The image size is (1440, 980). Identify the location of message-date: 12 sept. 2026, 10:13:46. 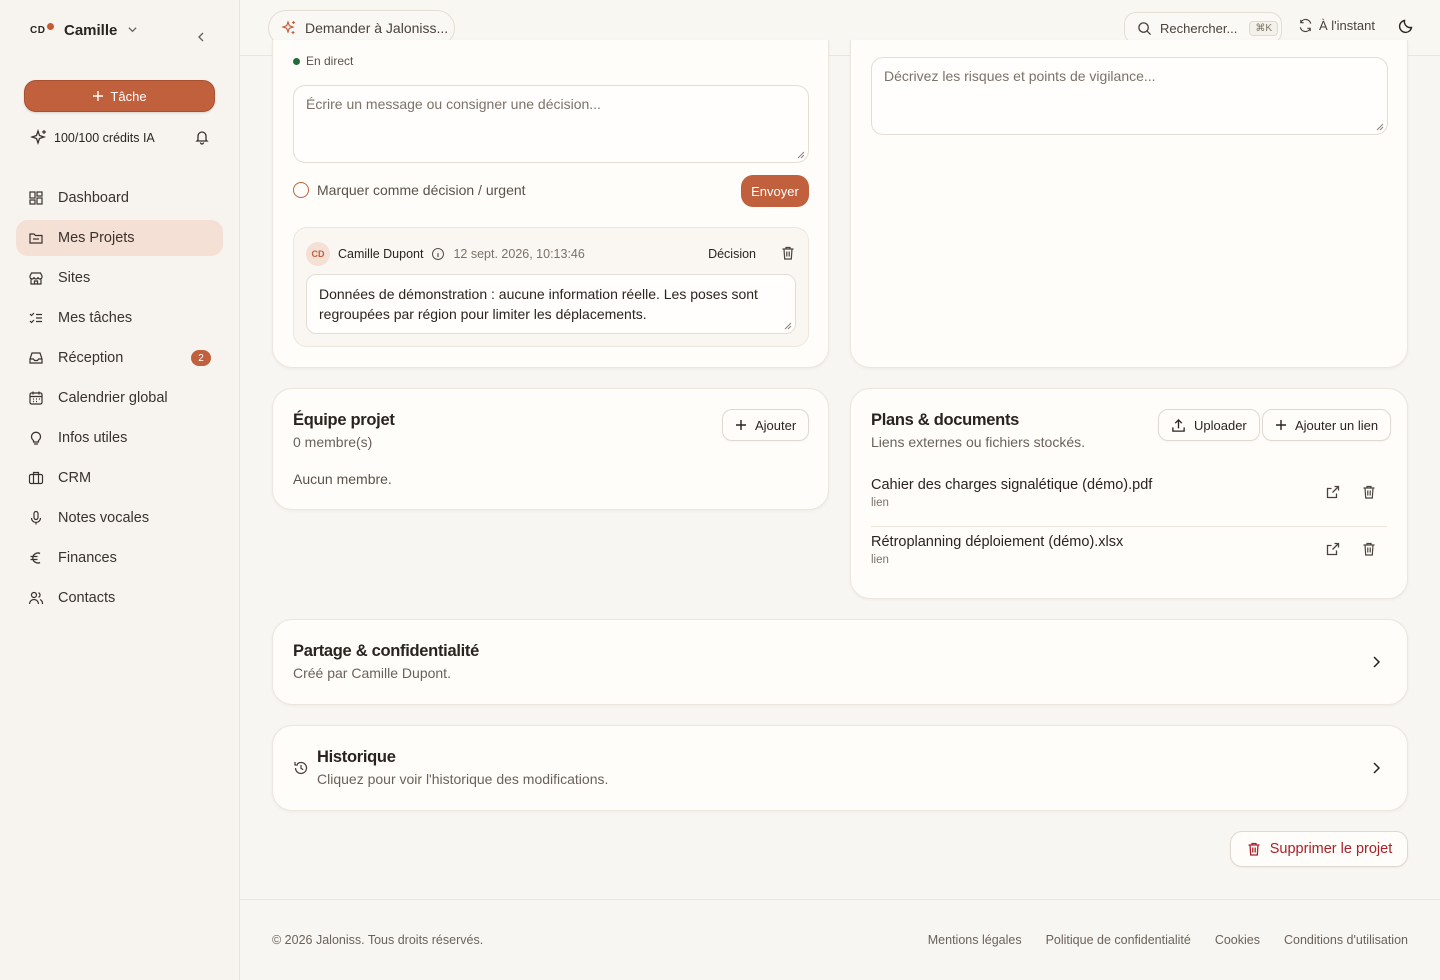
(519, 254).